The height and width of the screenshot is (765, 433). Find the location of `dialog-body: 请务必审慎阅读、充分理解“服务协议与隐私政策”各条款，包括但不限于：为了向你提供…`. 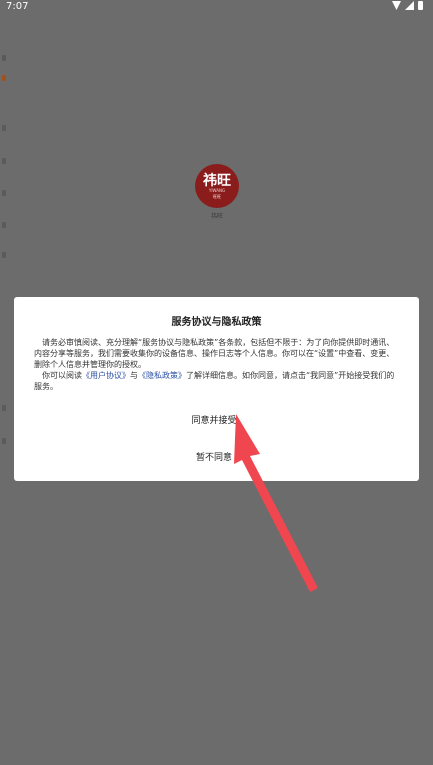

dialog-body: 请务必审慎阅读、充分理解“服务协议与隐私政策”各条款，包括但不限于：为了向你提供… is located at coordinates (218, 364).